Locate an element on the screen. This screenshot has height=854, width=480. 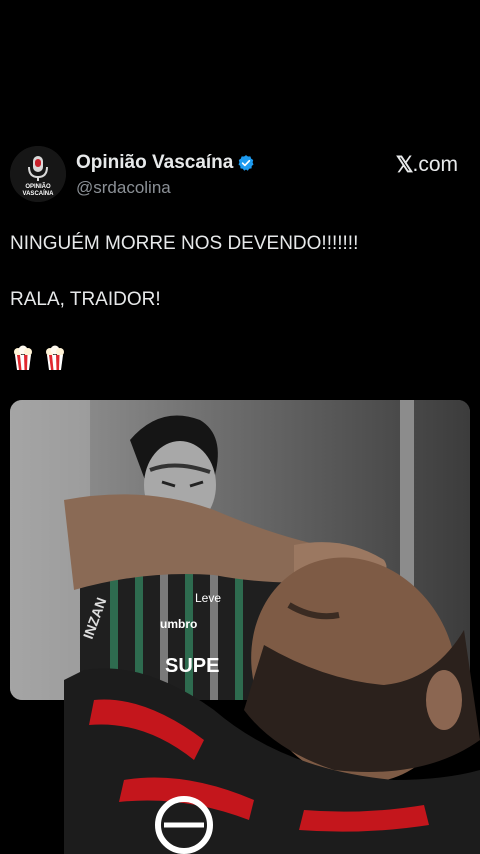
avatar-line1: OPINIÃO is located at coordinates (38, 186).